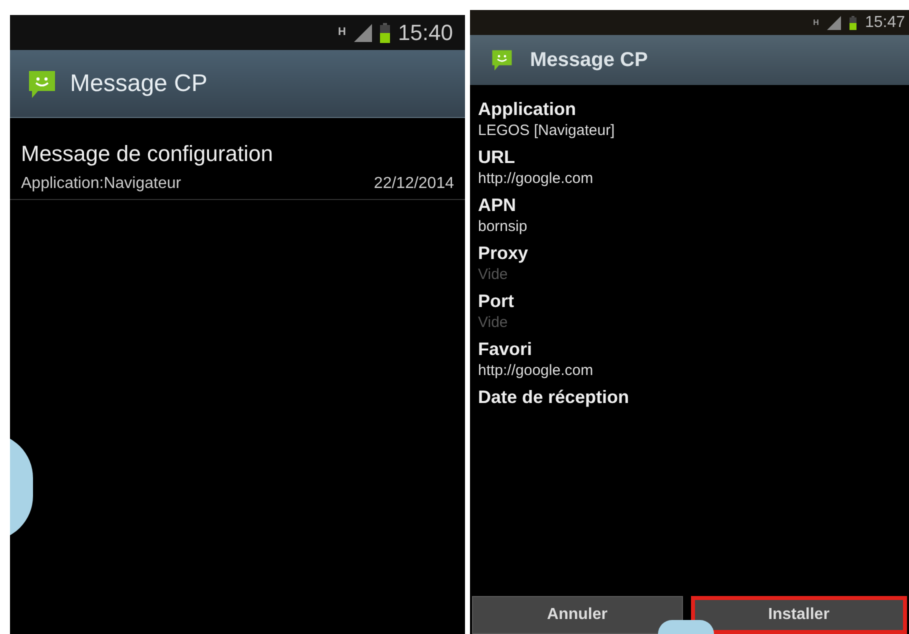 The width and height of the screenshot is (909, 634). What do you see at coordinates (554, 397) in the screenshot?
I see `field-label: Date de réception` at bounding box center [554, 397].